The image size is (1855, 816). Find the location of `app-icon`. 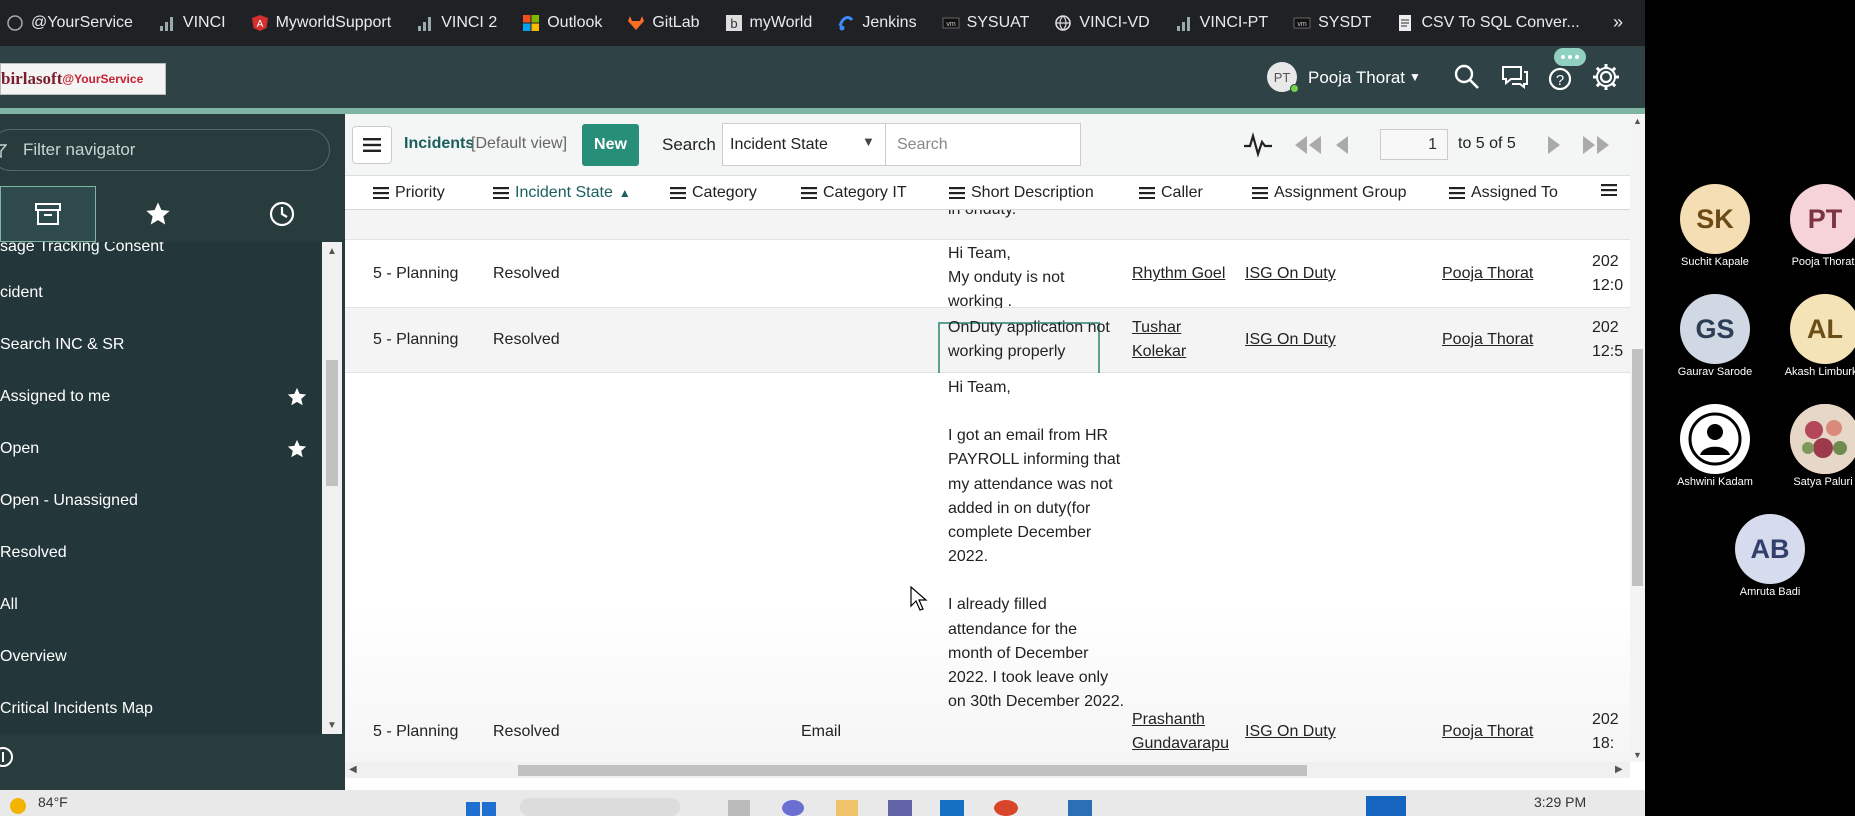

app-icon is located at coordinates (793, 808).